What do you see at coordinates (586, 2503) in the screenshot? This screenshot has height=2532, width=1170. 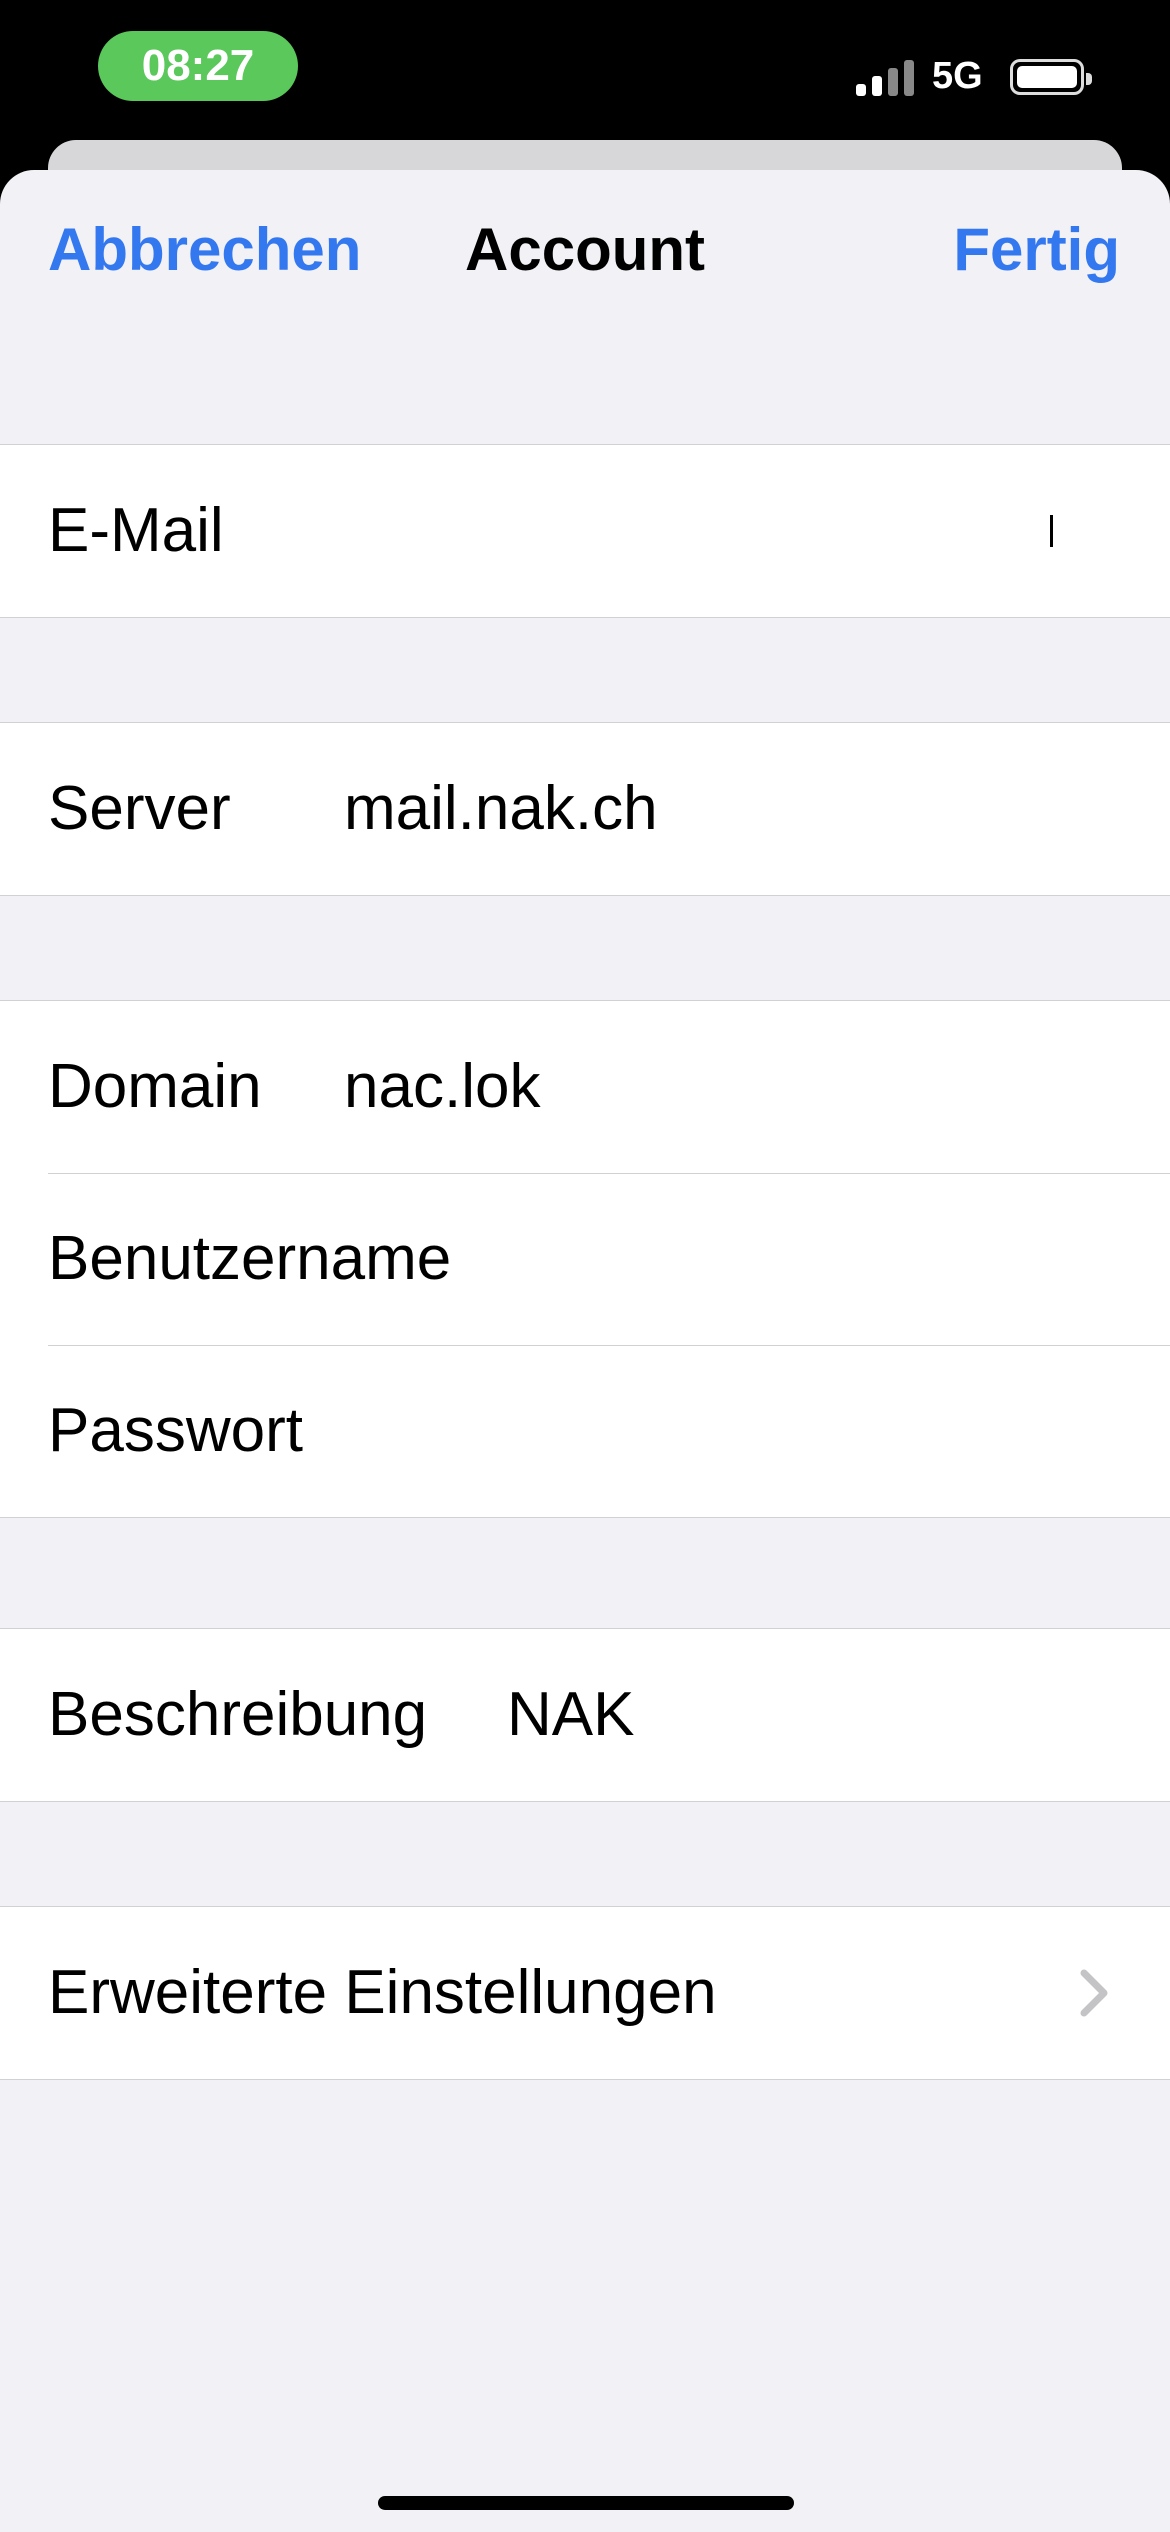 I see `home-indicator` at bounding box center [586, 2503].